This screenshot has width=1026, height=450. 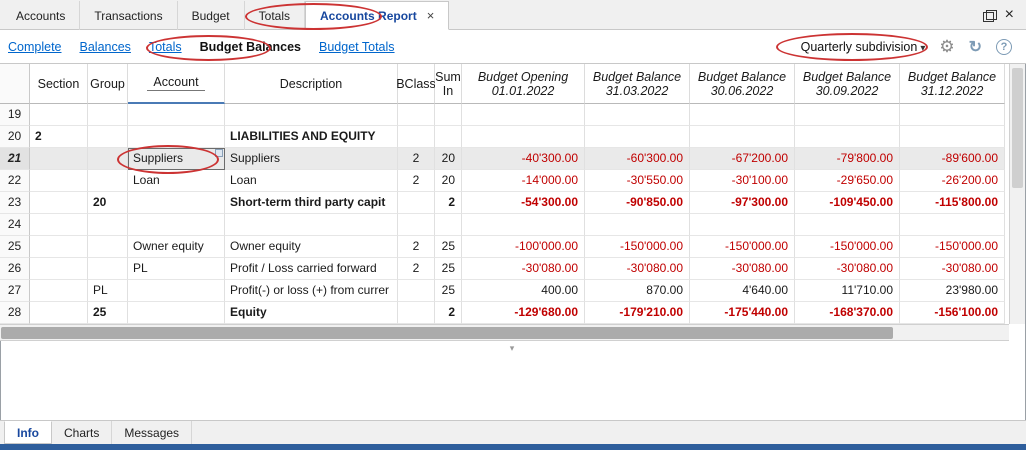 What do you see at coordinates (108, 313) in the screenshot?
I see `cell-group: 25` at bounding box center [108, 313].